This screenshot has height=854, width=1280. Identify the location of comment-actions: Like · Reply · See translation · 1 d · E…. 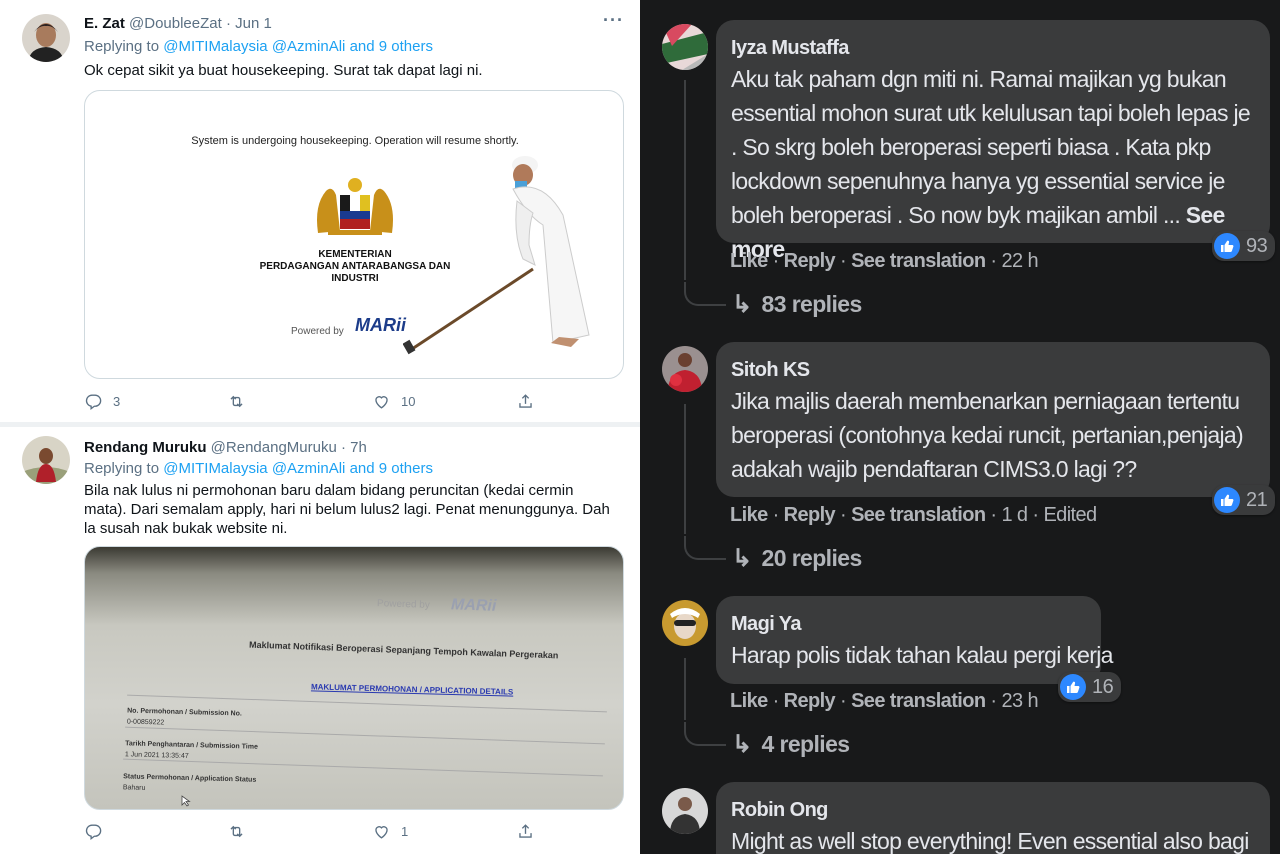
(913, 515).